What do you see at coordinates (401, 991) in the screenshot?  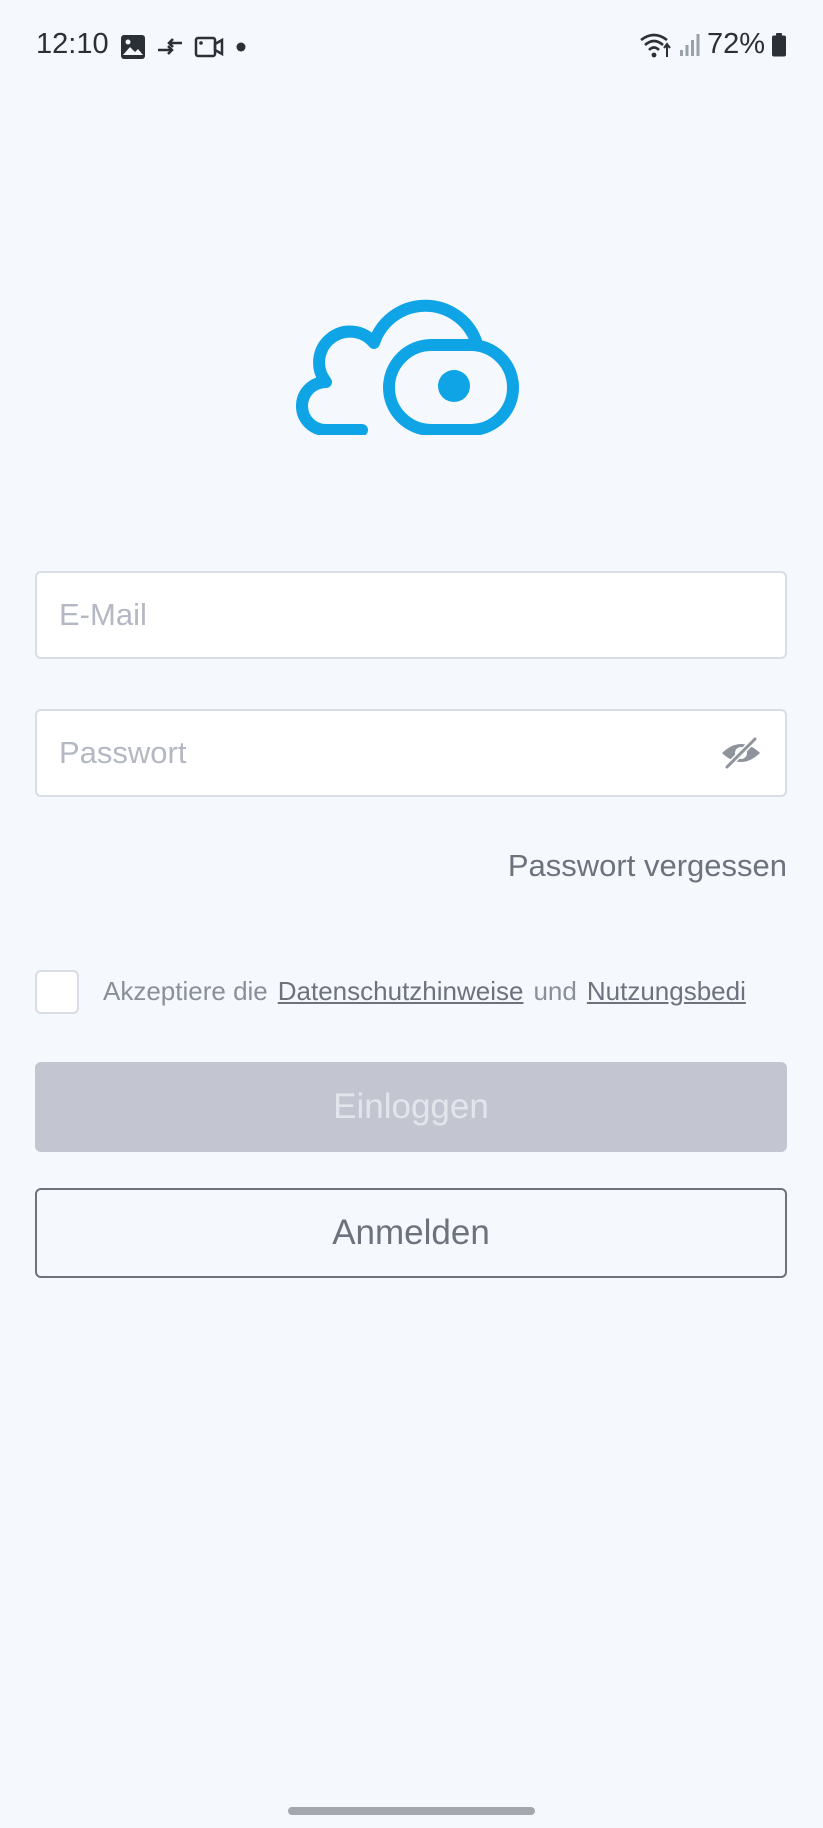 I see `privacy-link: Datenschutzhinweise` at bounding box center [401, 991].